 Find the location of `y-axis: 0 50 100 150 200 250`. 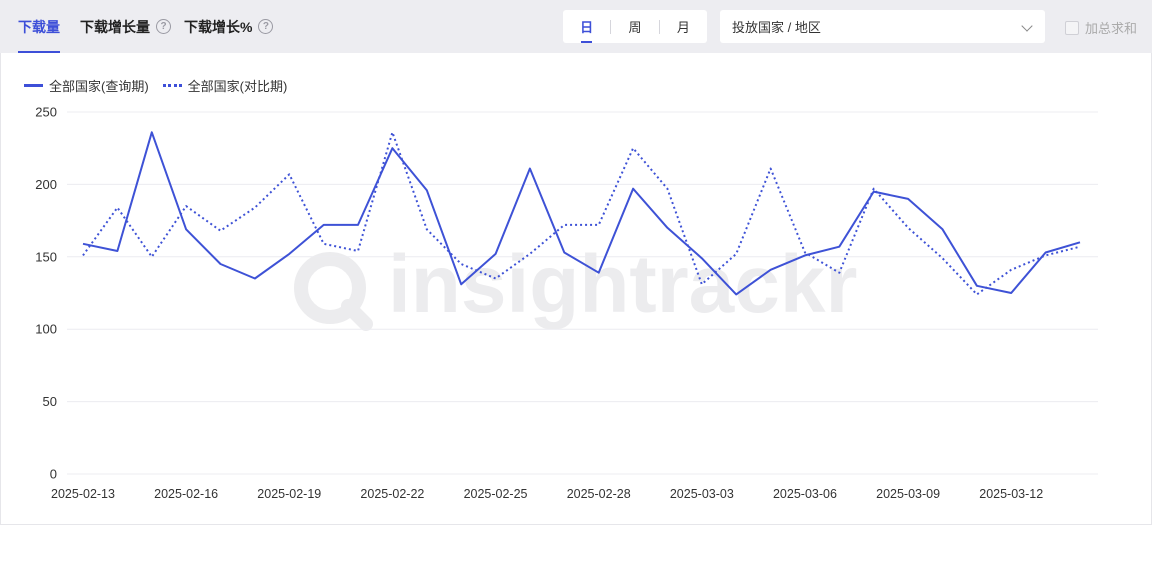

y-axis: 0 50 100 150 200 250 is located at coordinates (46, 293).